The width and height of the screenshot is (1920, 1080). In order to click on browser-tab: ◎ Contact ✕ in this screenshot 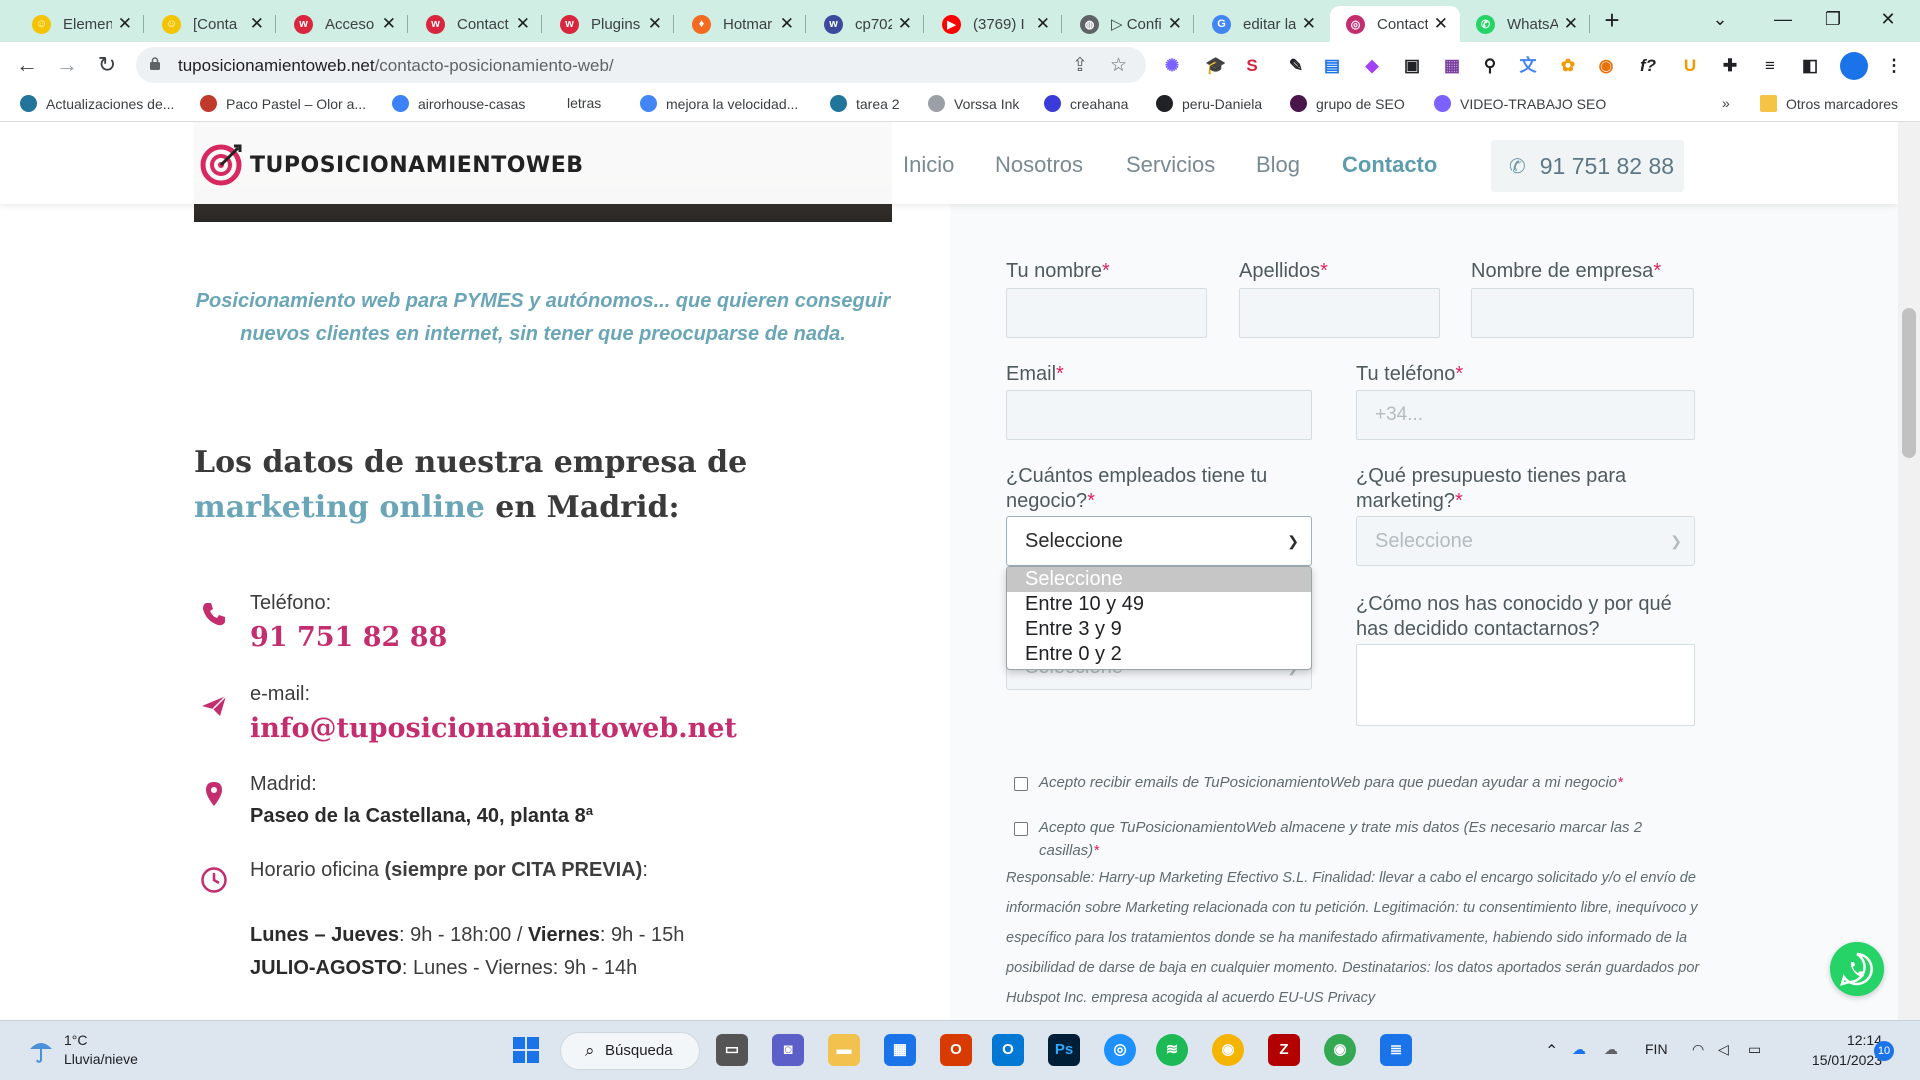, I will do `click(1395, 24)`.